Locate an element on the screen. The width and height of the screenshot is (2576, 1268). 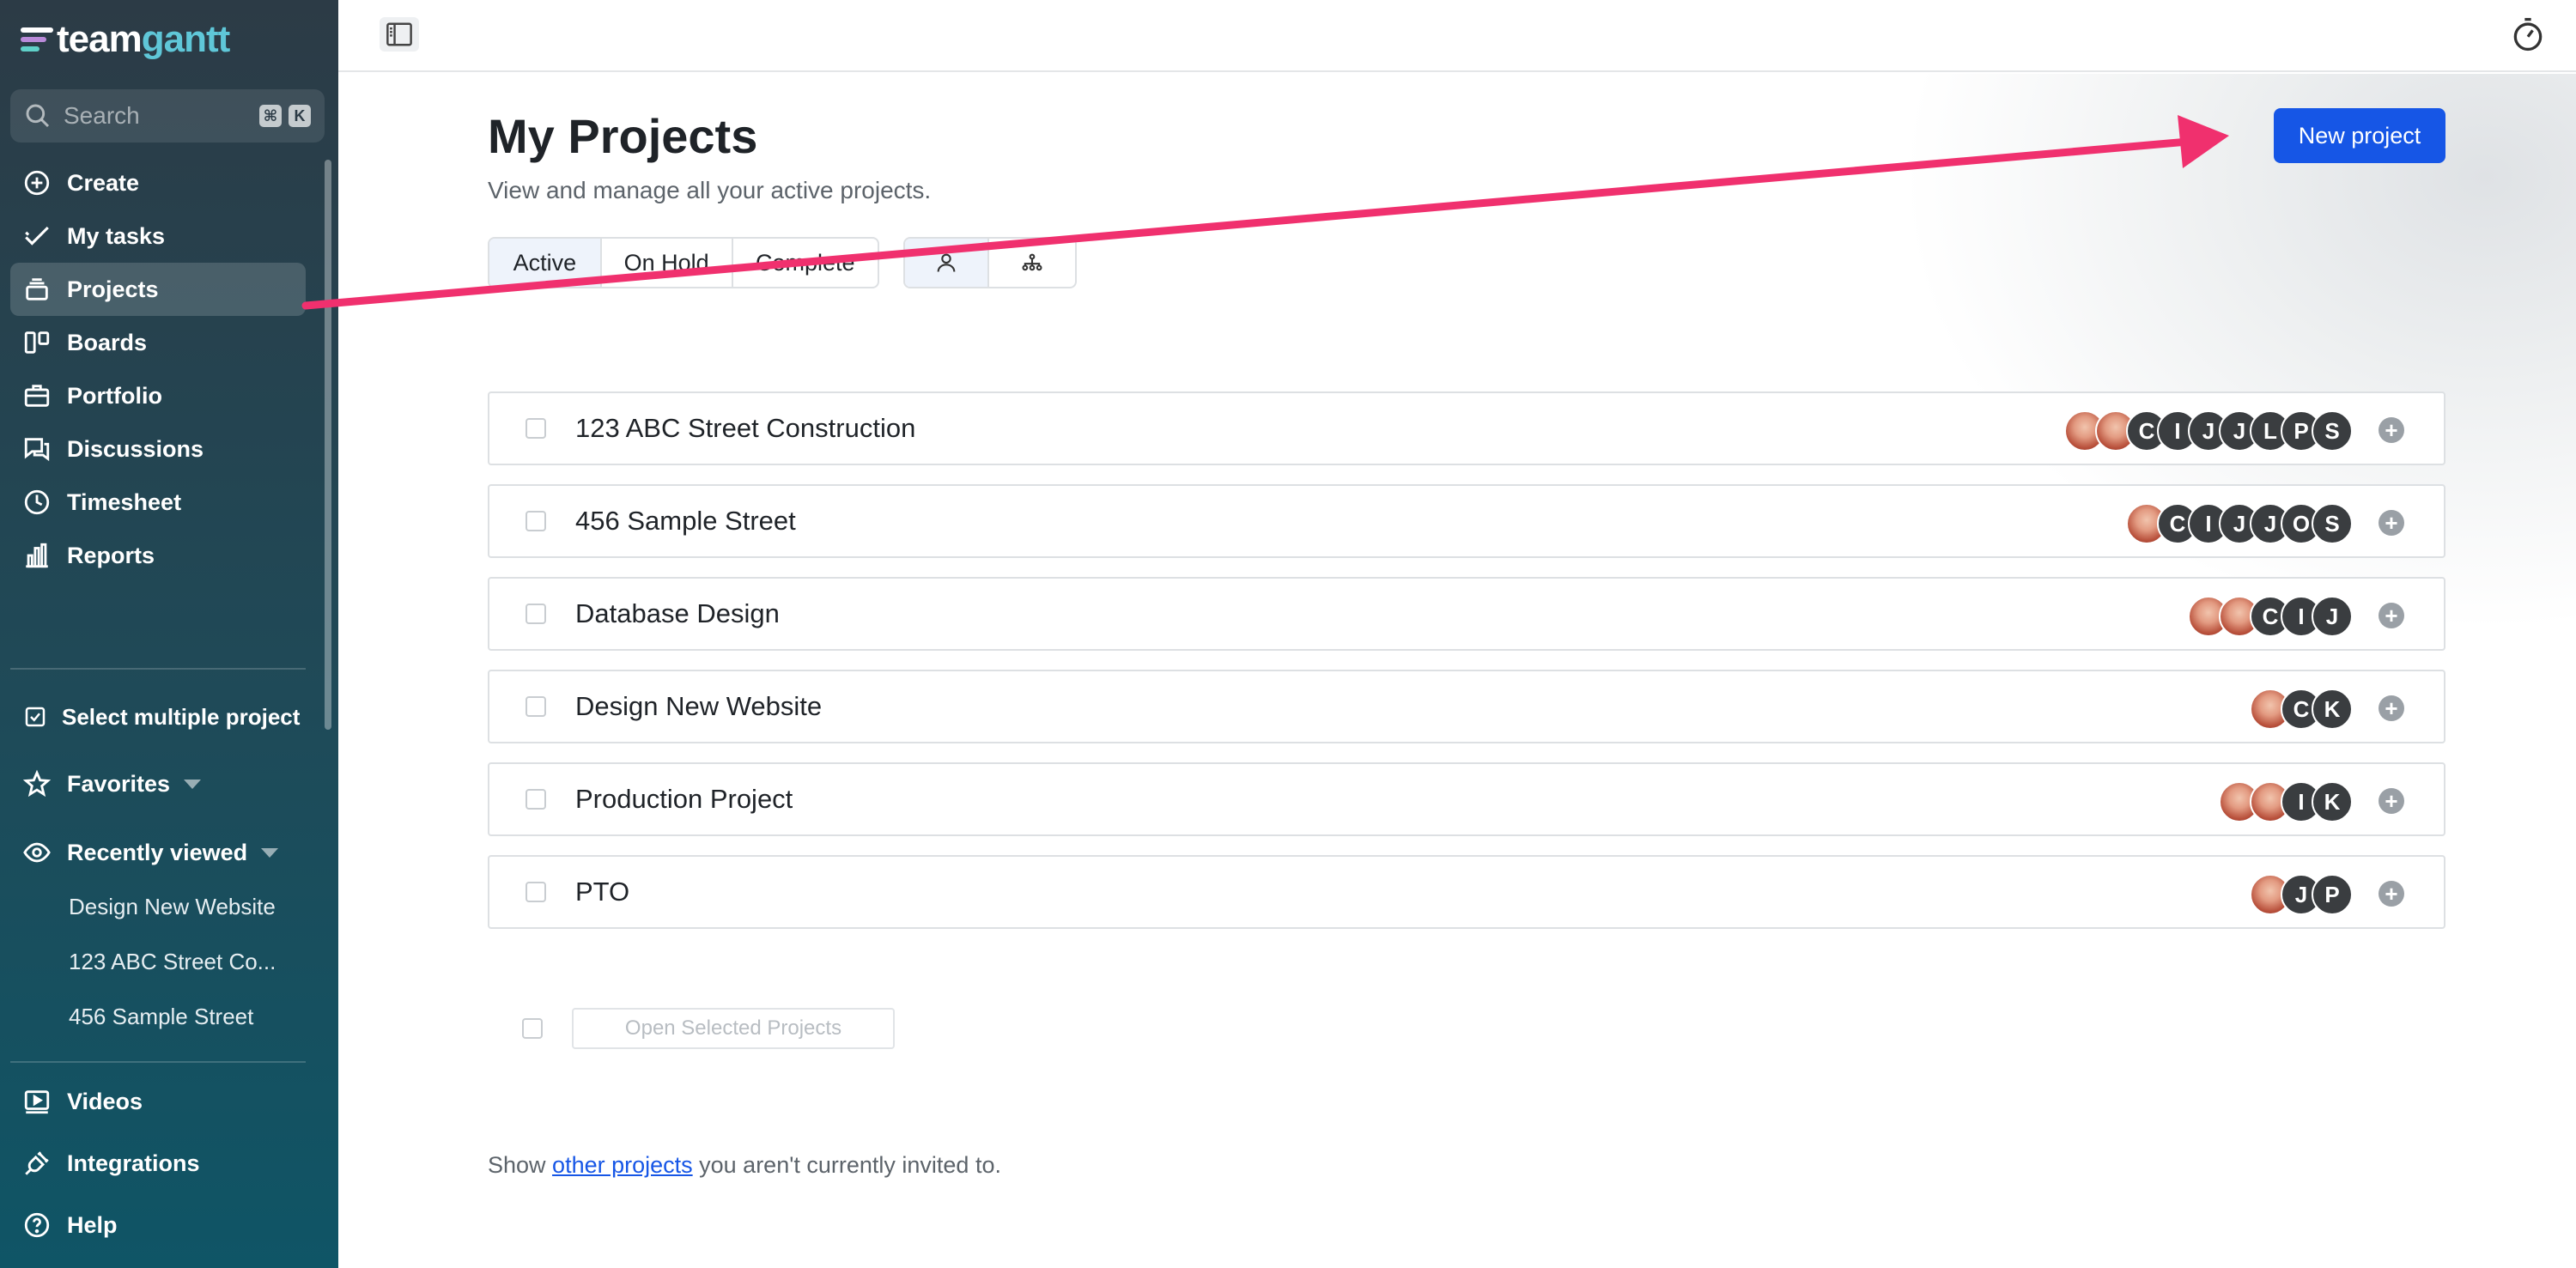
recent-item-label: 456 Sample Street is located at coordinates (161, 1016).